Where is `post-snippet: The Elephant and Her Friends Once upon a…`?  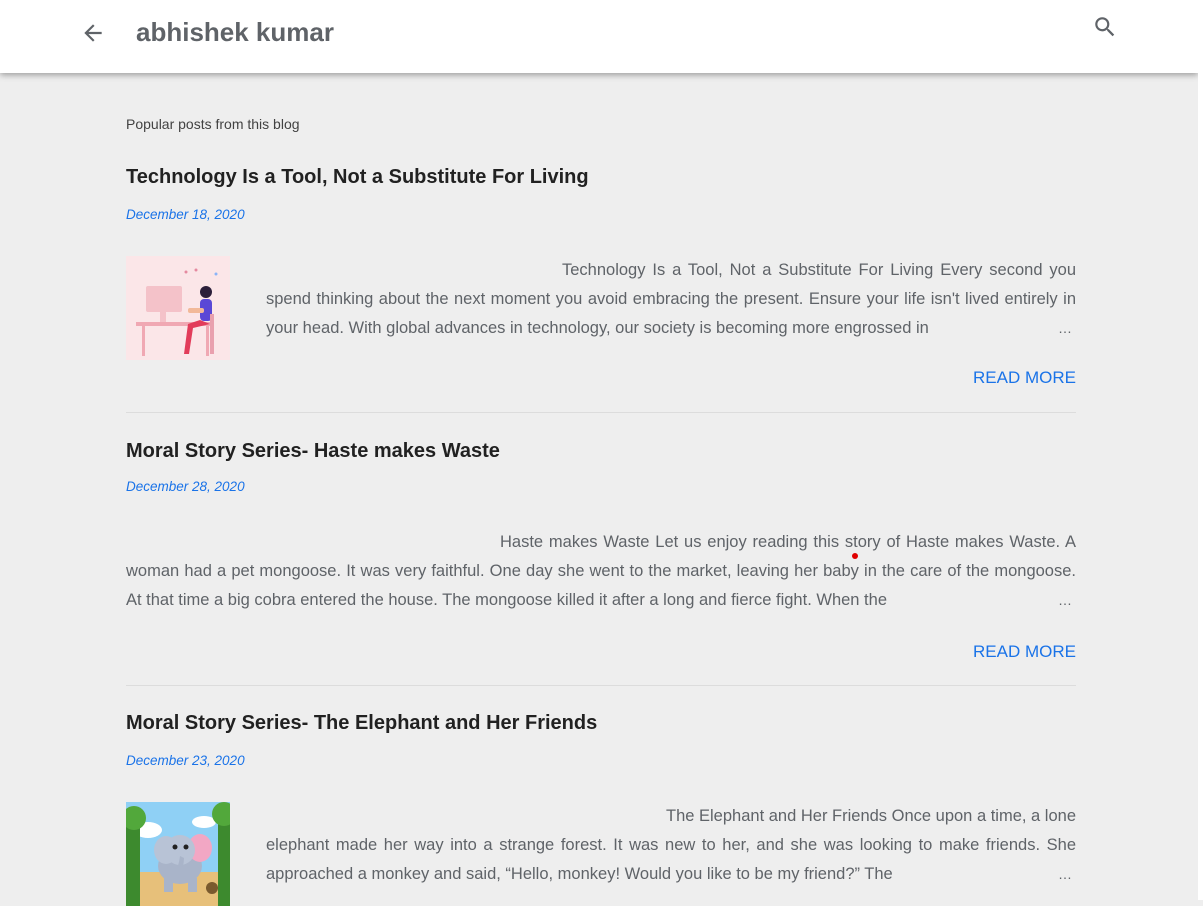
post-snippet: The Elephant and Her Friends Once upon a… is located at coordinates (671, 845).